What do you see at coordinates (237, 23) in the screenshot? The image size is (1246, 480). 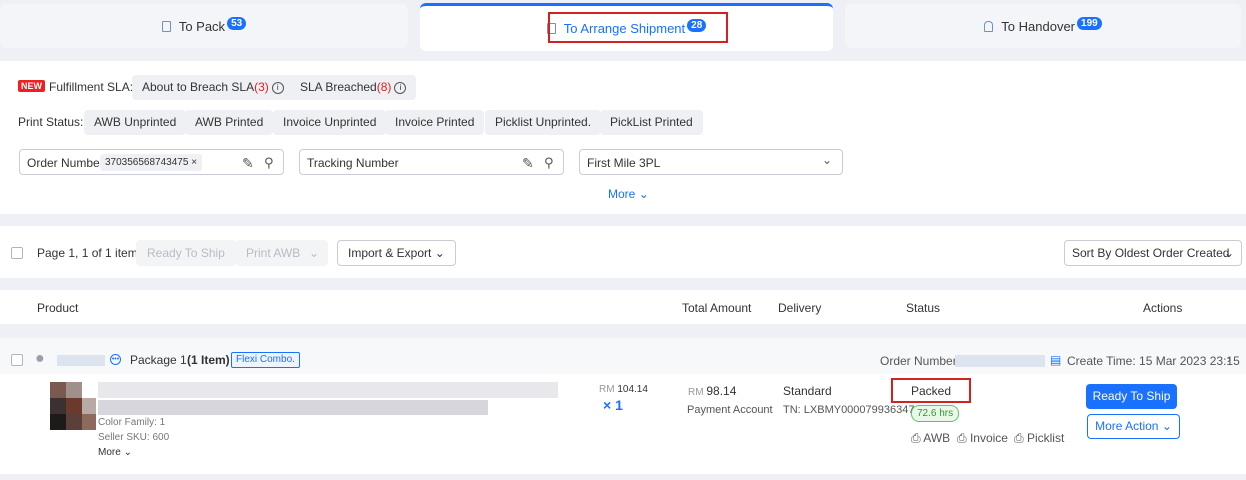 I see `count-badge: 53` at bounding box center [237, 23].